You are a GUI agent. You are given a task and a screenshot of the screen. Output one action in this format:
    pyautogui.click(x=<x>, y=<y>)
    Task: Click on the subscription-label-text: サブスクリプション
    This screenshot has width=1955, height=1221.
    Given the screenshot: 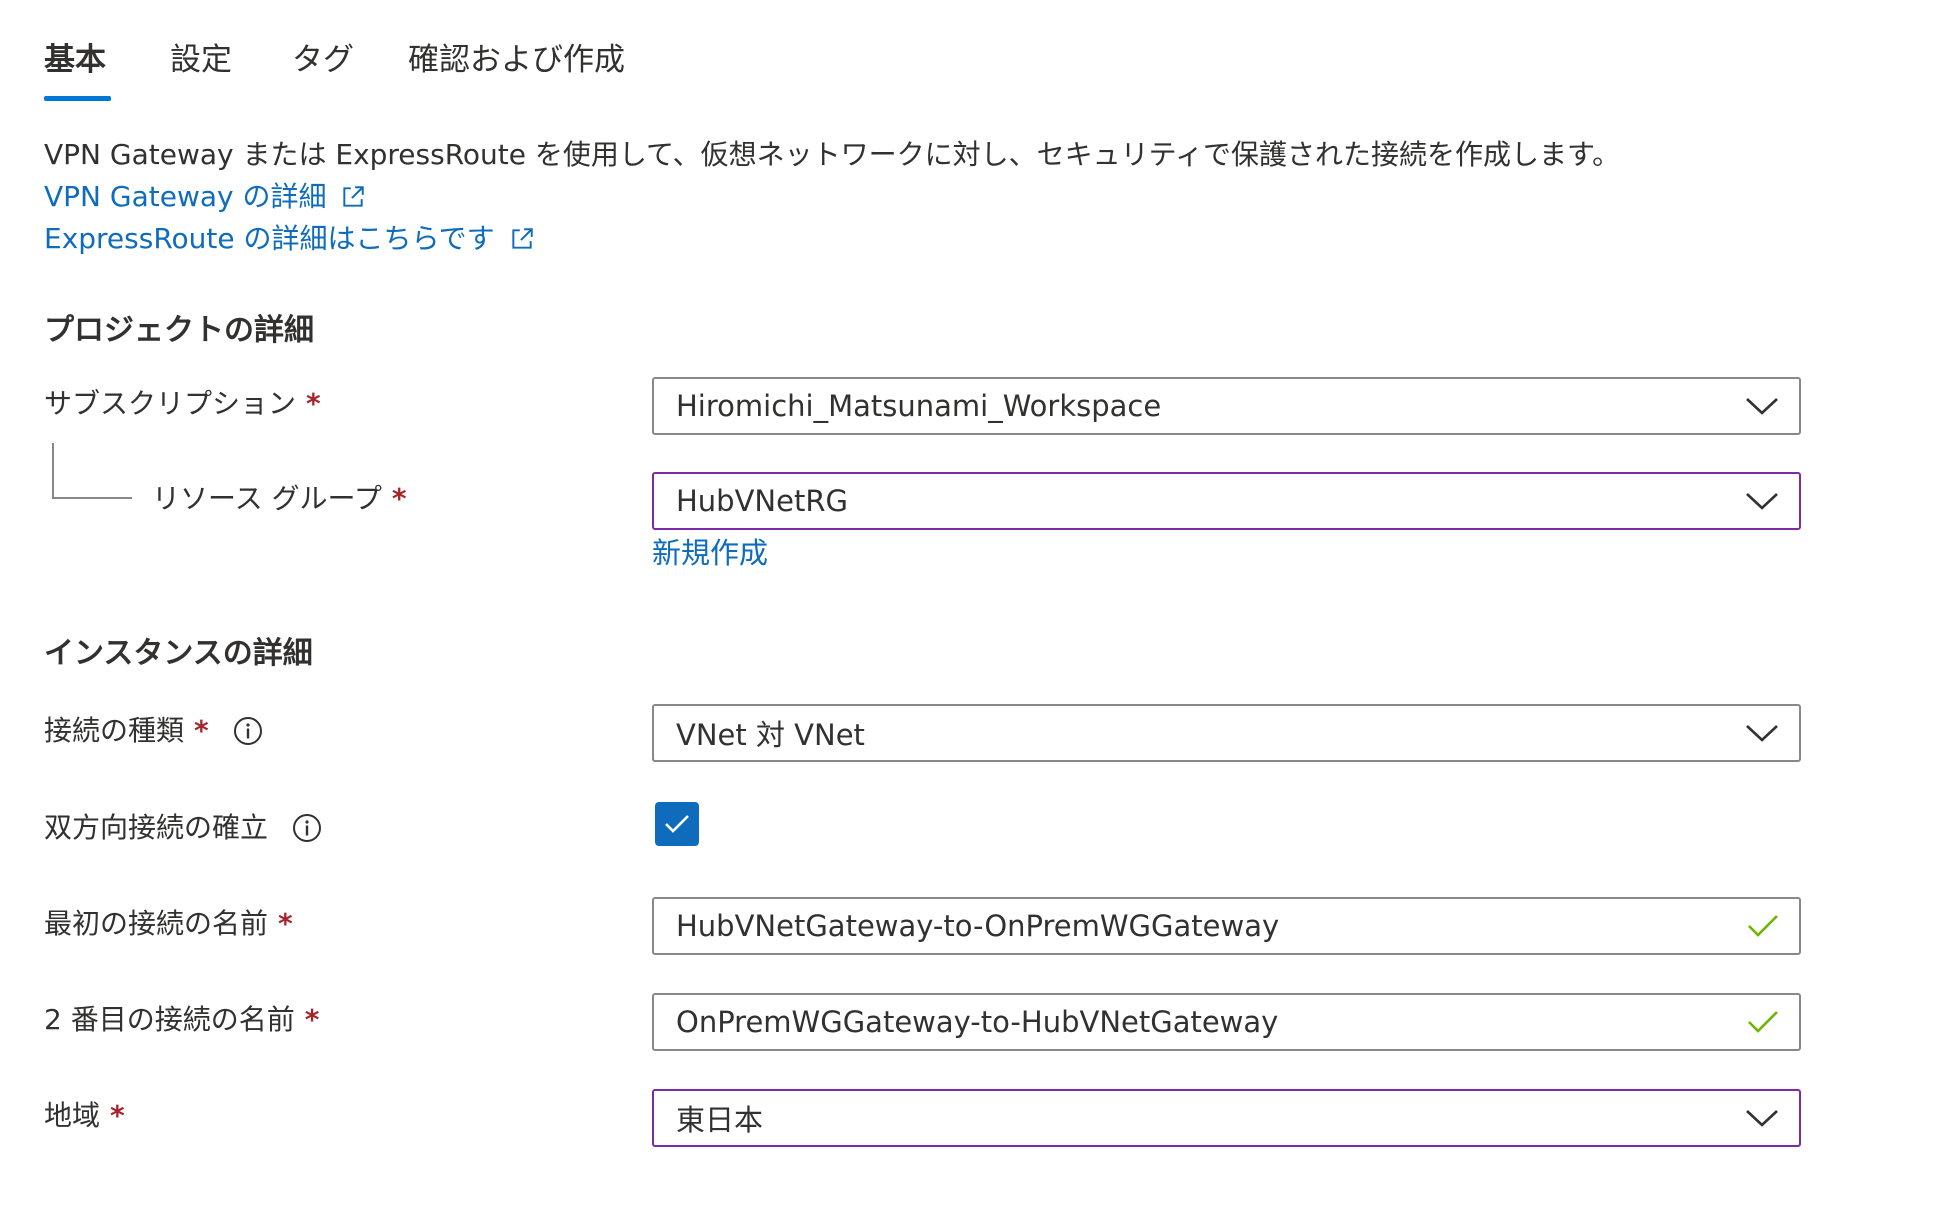 What is the action you would take?
    pyautogui.click(x=170, y=403)
    